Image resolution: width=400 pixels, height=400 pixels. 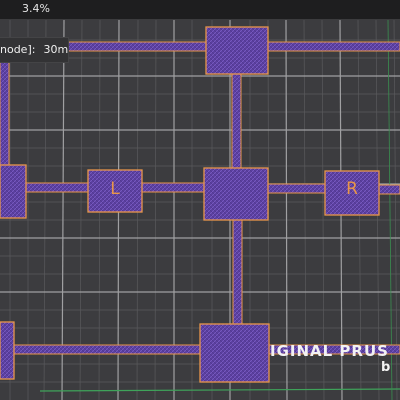 What do you see at coordinates (56, 49) in the screenshot?
I see `estimated-time-value: 30m` at bounding box center [56, 49].